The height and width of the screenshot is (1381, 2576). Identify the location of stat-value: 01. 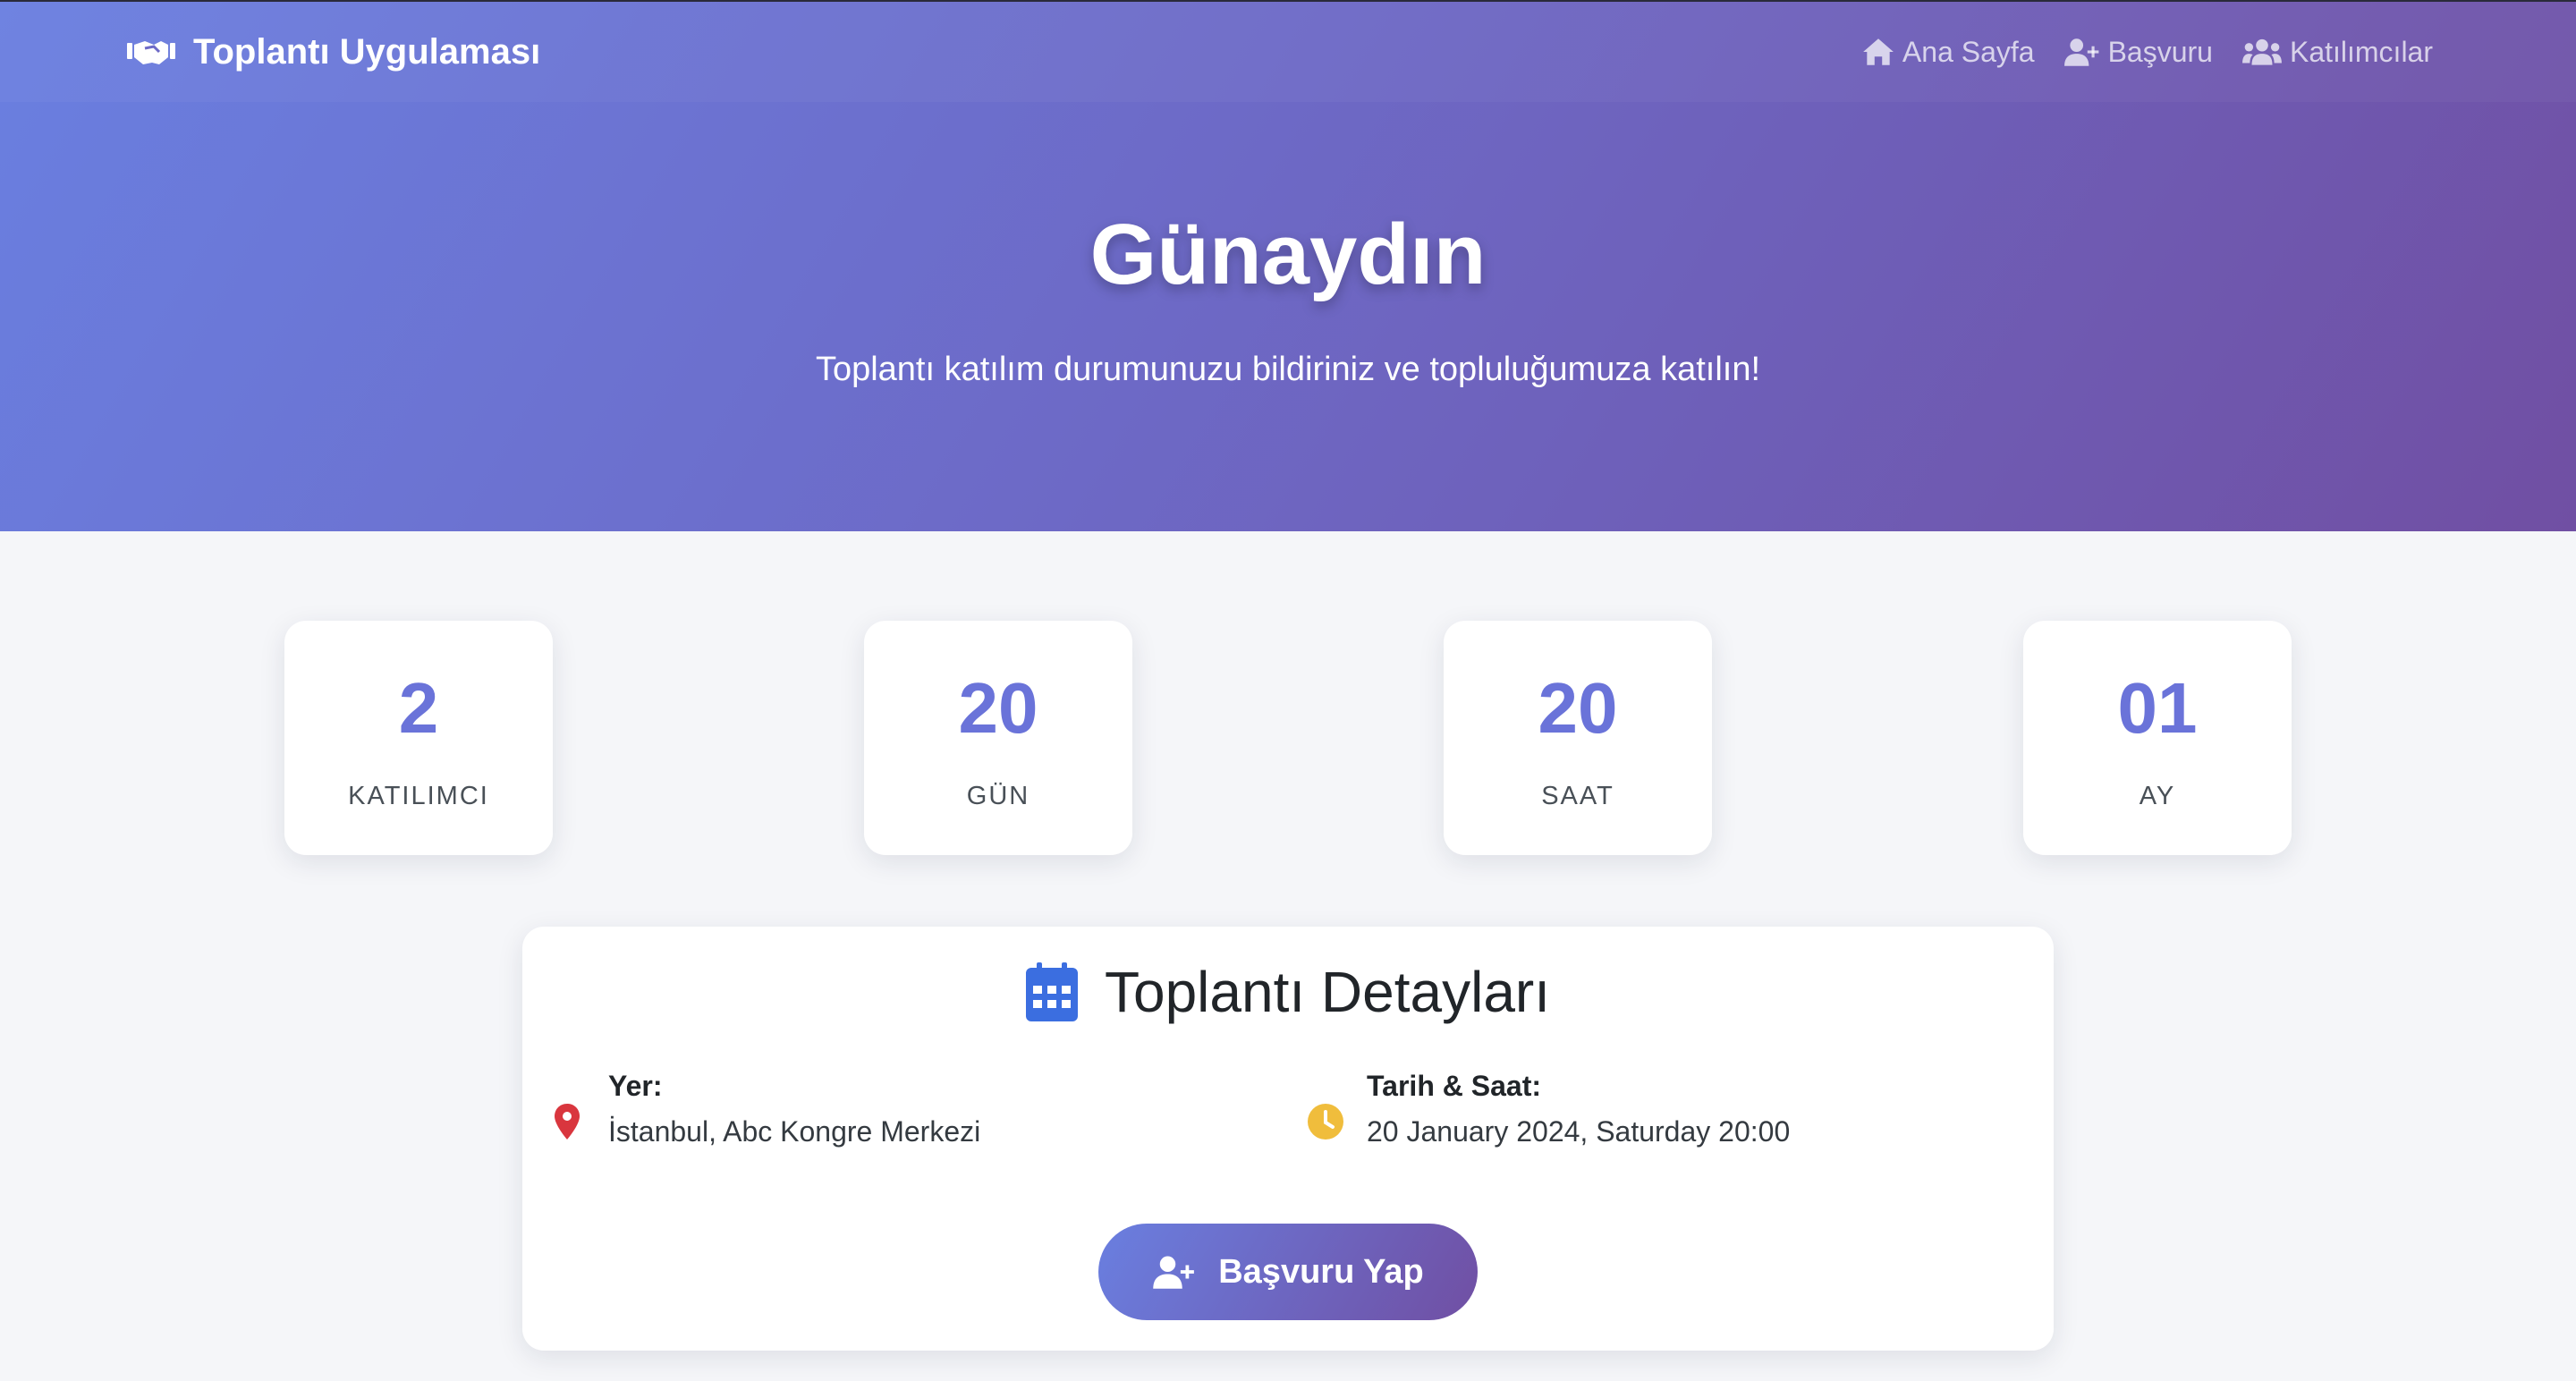
(2157, 708).